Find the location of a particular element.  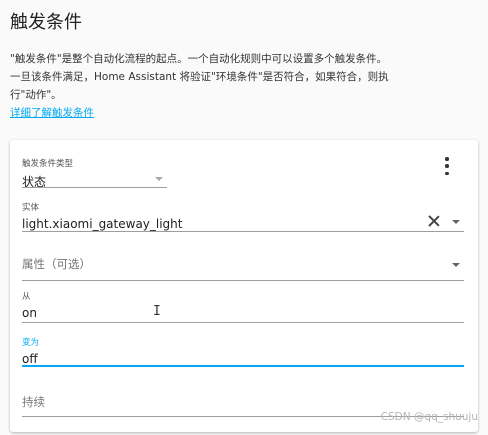

from-input: 从 on is located at coordinates (243, 306).